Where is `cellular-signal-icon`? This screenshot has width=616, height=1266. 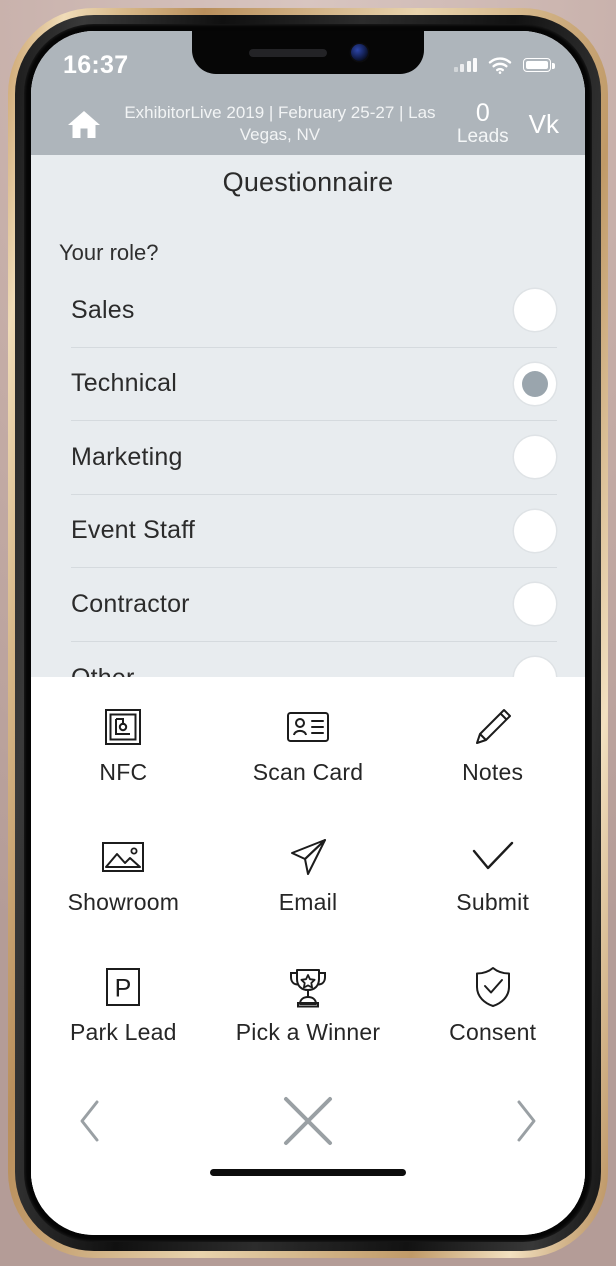
cellular-signal-icon is located at coordinates (465, 65).